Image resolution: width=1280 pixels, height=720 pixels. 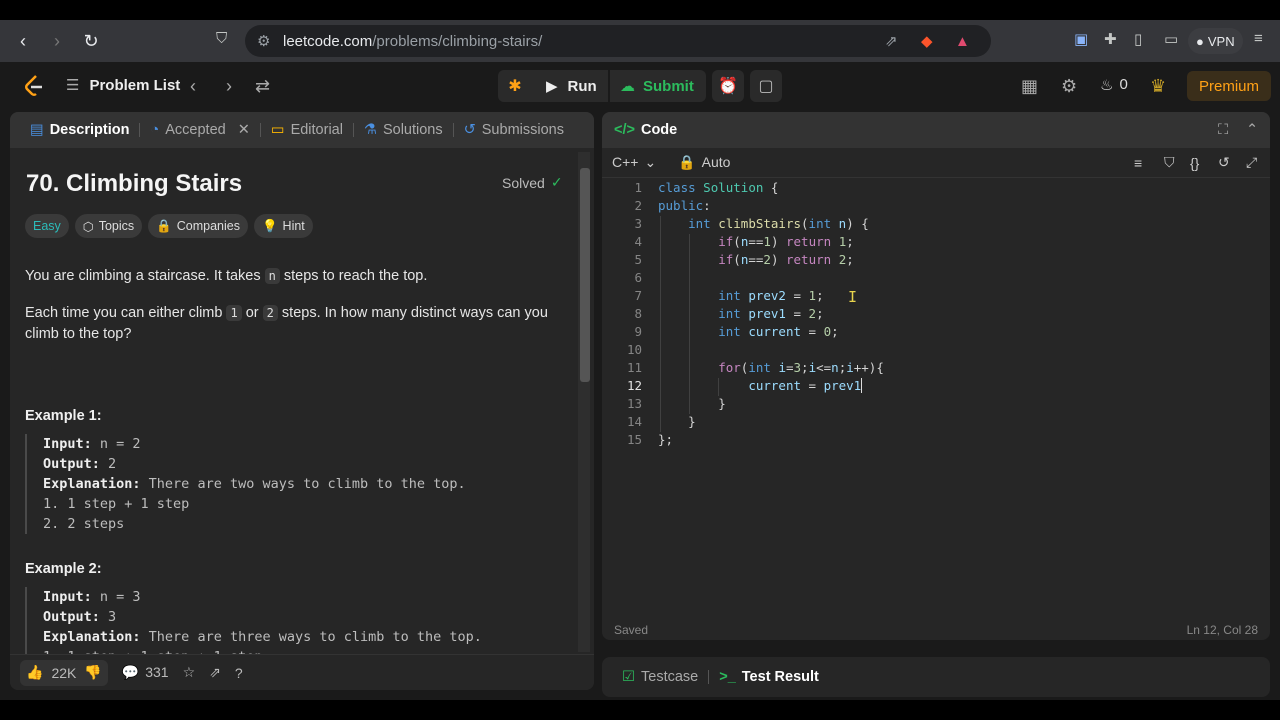 I want to click on line-number: 12, so click(x=634, y=385).